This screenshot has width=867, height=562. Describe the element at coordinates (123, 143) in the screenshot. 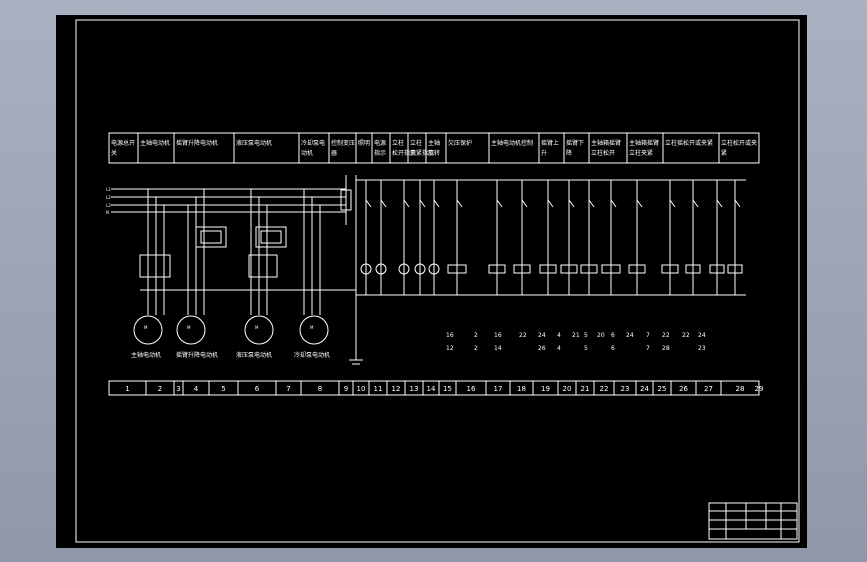

I see `header-cell: 电源总开` at that location.